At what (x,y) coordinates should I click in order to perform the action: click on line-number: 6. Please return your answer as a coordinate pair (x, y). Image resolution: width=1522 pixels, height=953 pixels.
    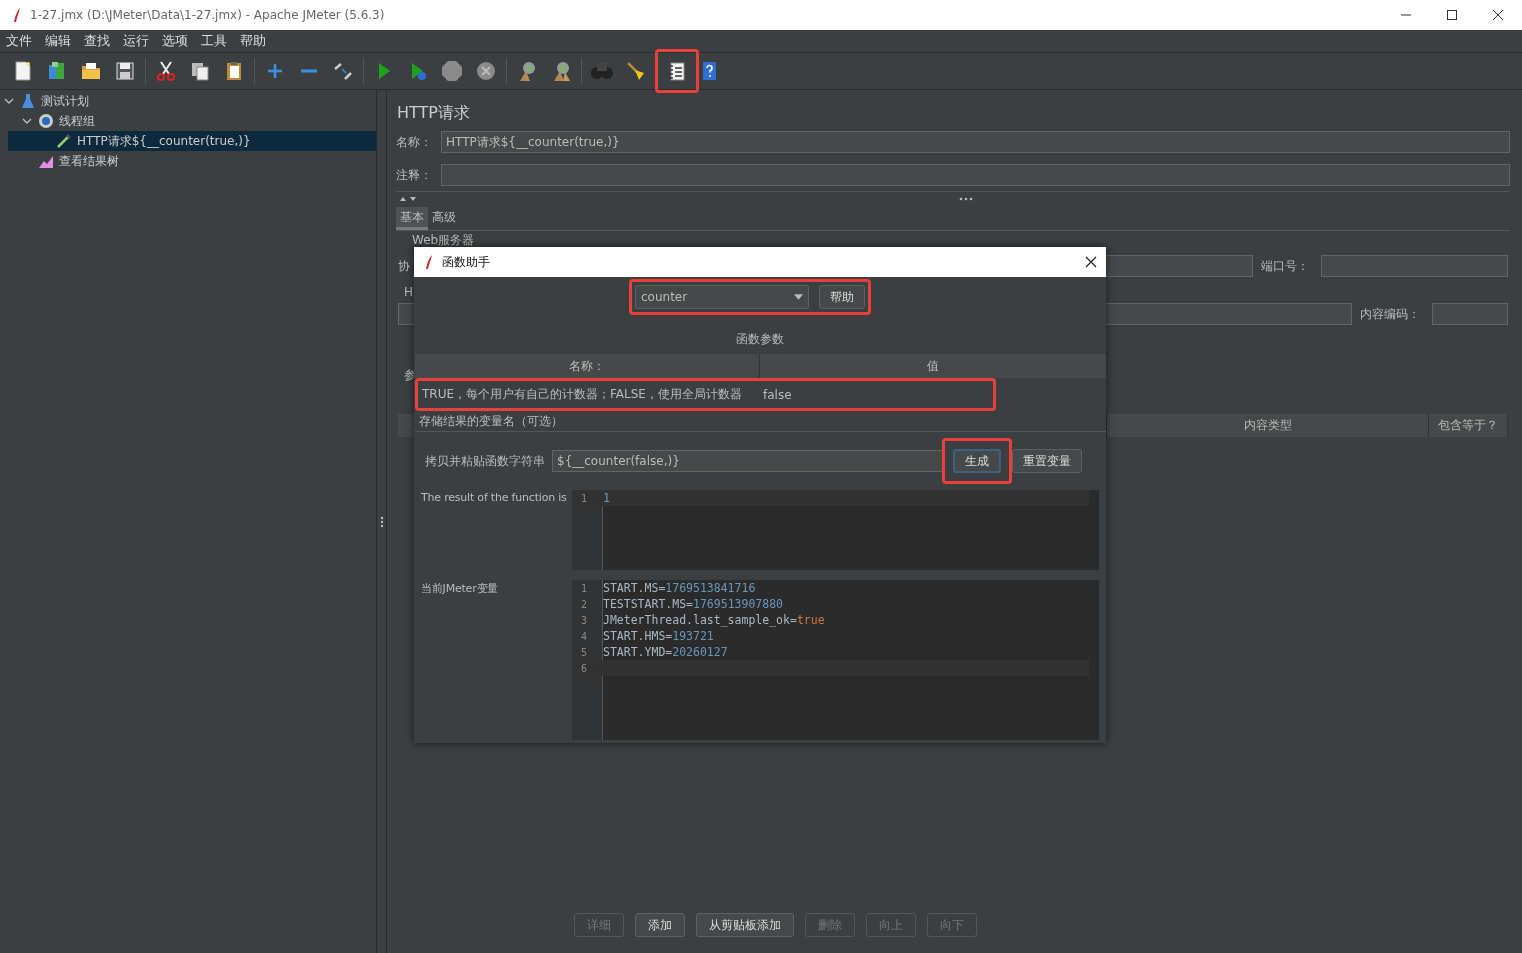
    Looking at the image, I should click on (584, 668).